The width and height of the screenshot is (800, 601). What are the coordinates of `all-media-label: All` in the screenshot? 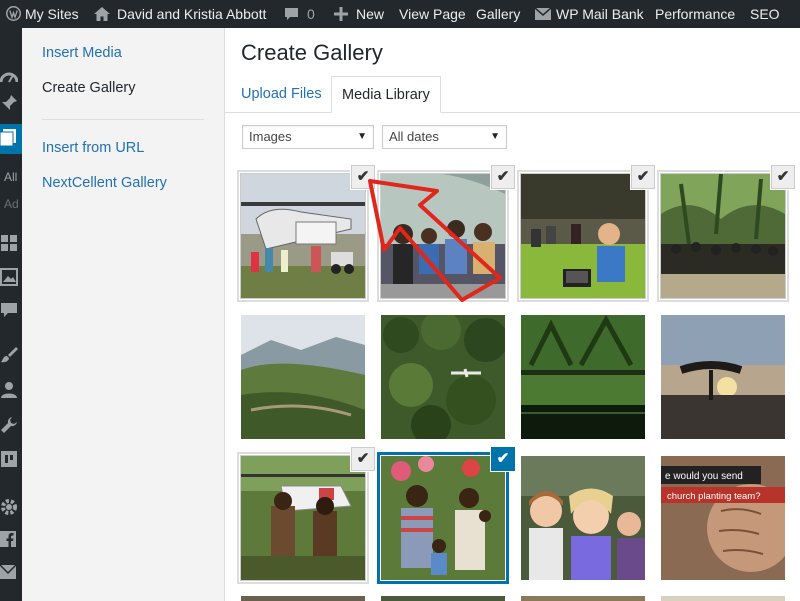 It's located at (10, 177).